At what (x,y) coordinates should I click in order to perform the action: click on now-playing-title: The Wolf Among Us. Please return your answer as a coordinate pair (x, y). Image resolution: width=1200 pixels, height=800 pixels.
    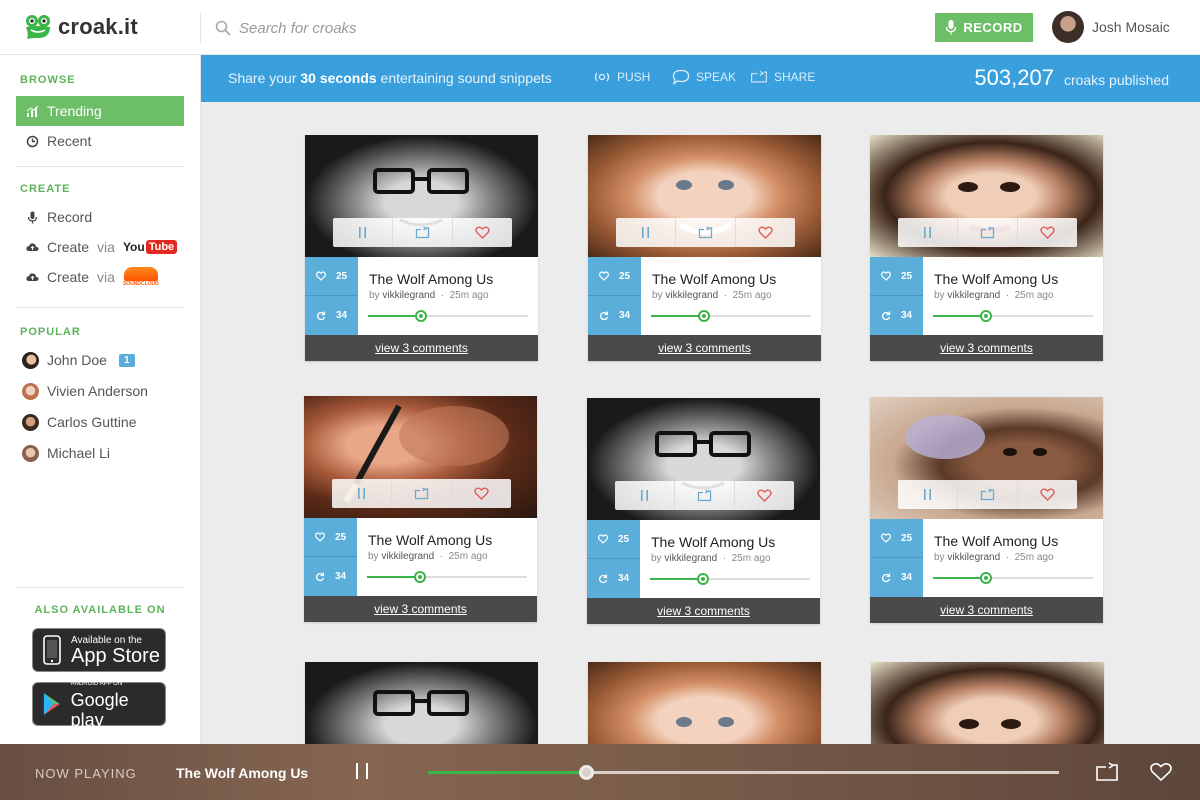
    Looking at the image, I should click on (242, 773).